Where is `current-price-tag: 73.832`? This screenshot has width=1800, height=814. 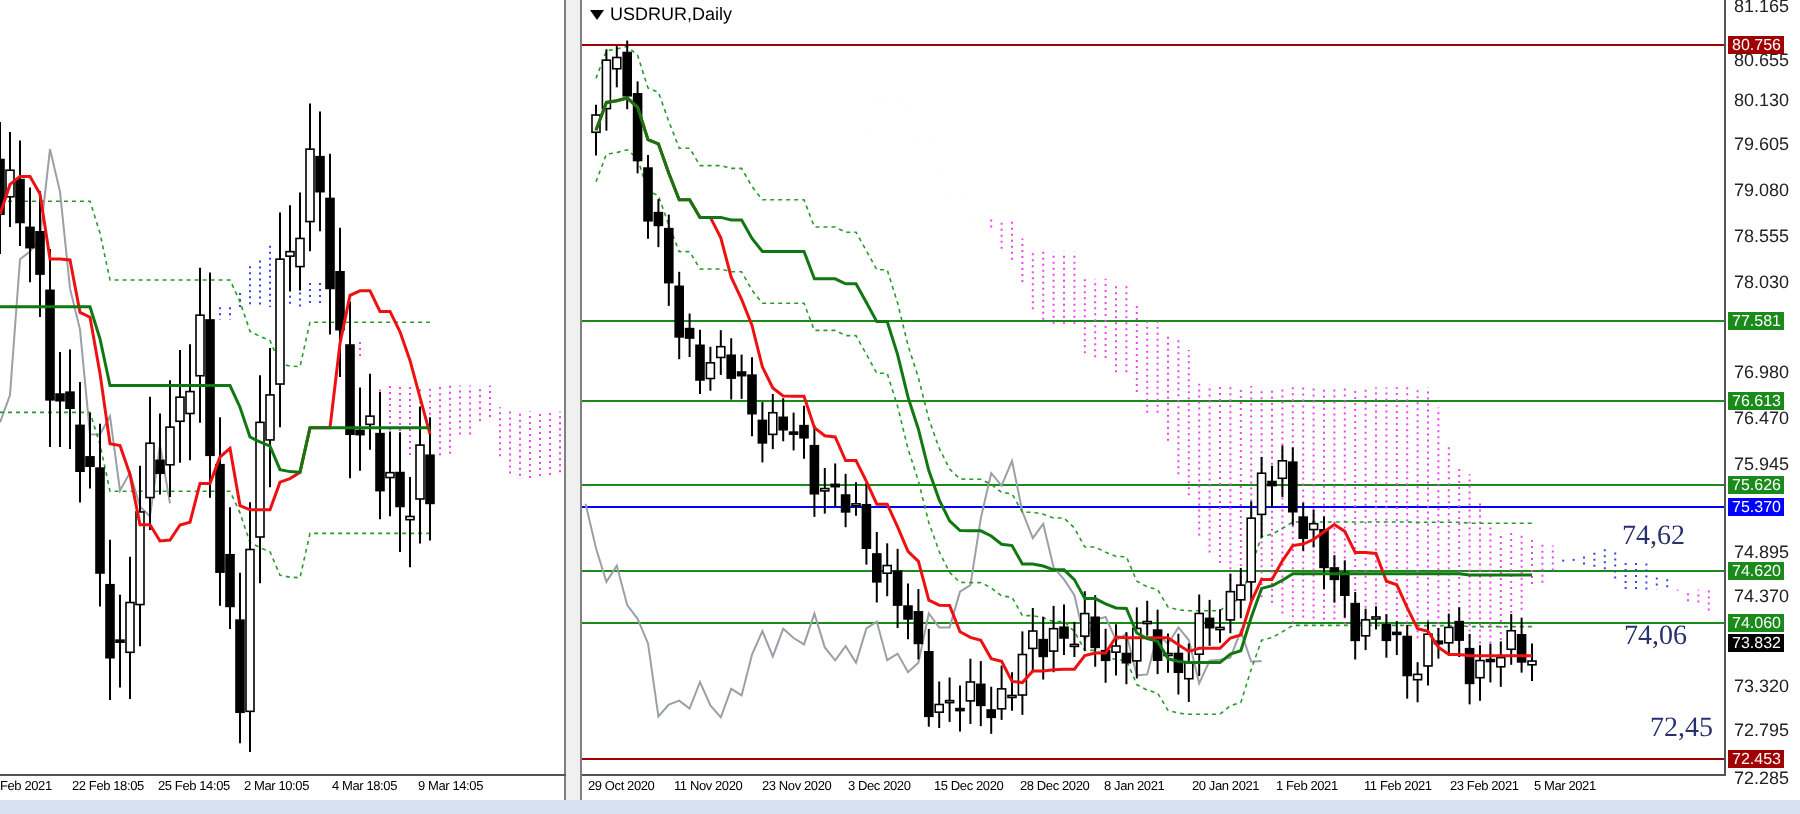
current-price-tag: 73.832 is located at coordinates (1756, 643).